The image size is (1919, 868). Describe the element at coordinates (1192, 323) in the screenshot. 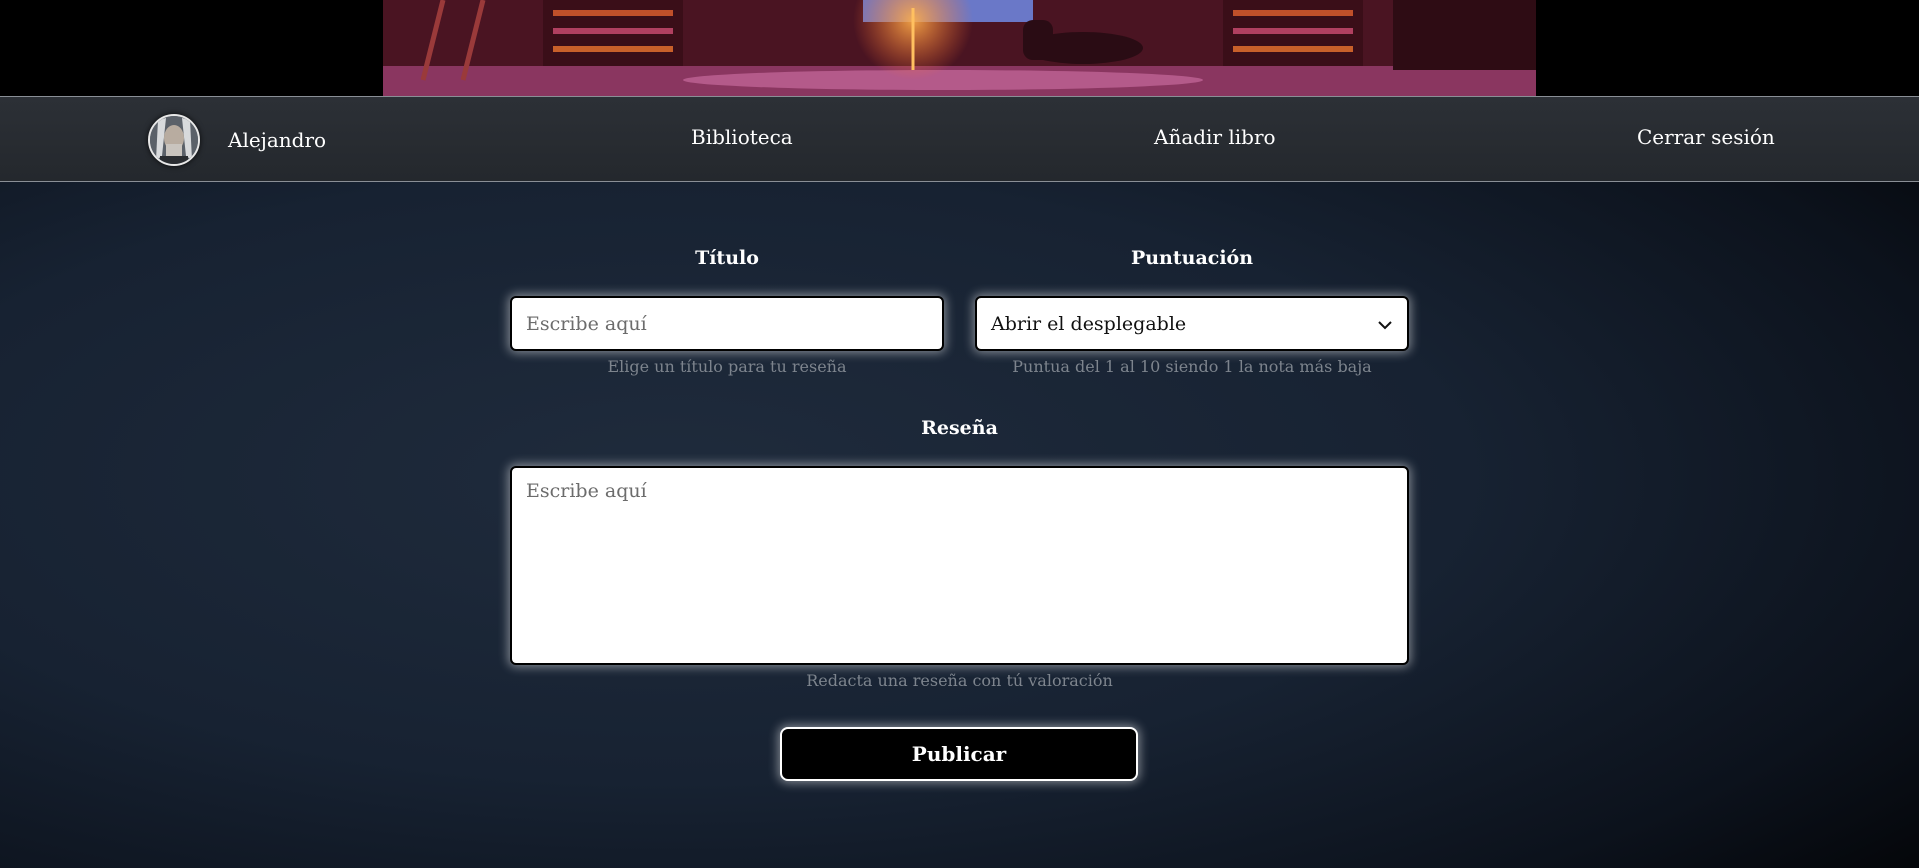

I see `score-select: Abrir el desplegable` at that location.